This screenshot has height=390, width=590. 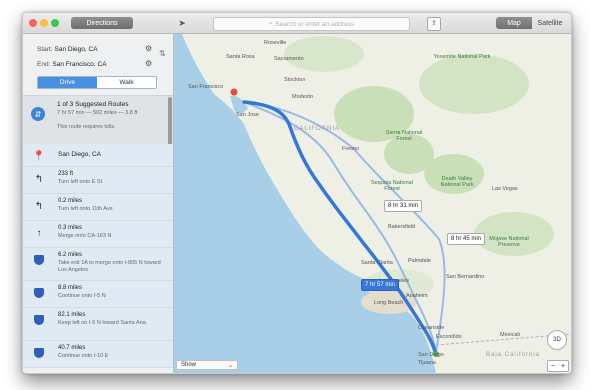 I want to click on step-item: 40.7 miles Continue onto I-10 E, so click(x=98, y=354).